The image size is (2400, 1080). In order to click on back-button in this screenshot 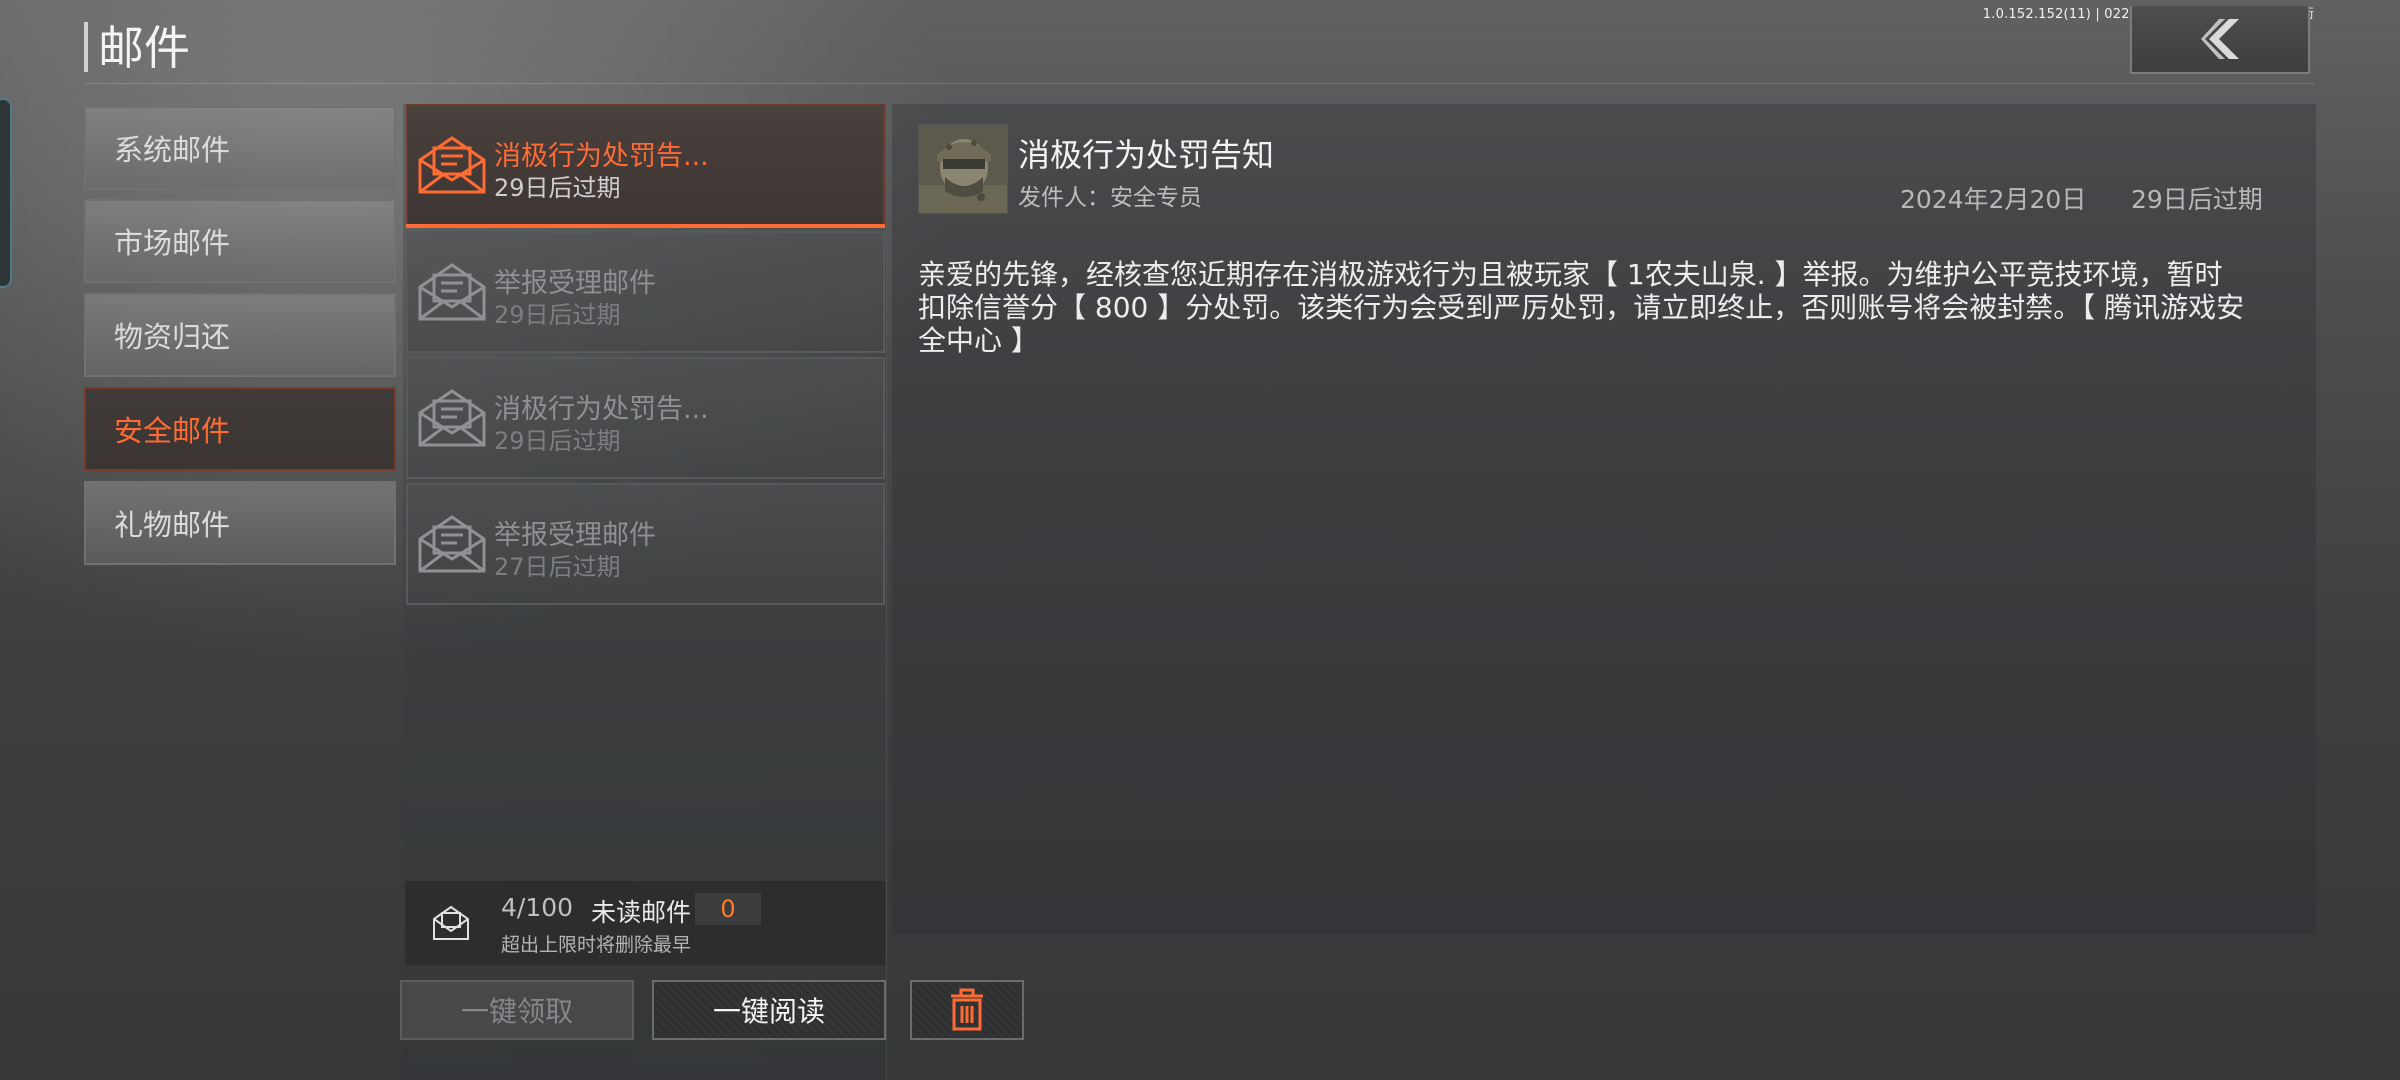, I will do `click(2220, 40)`.